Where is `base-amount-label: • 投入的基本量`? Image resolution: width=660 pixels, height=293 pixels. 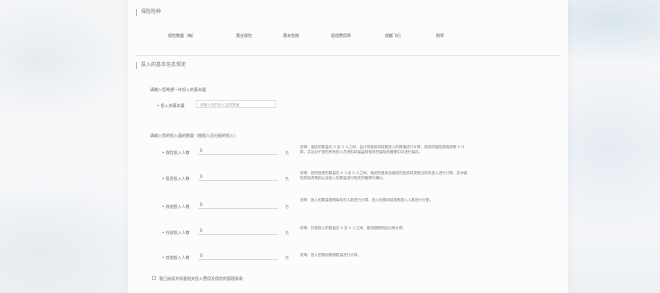
base-amount-label: • 投入的基本量 is located at coordinates (171, 105).